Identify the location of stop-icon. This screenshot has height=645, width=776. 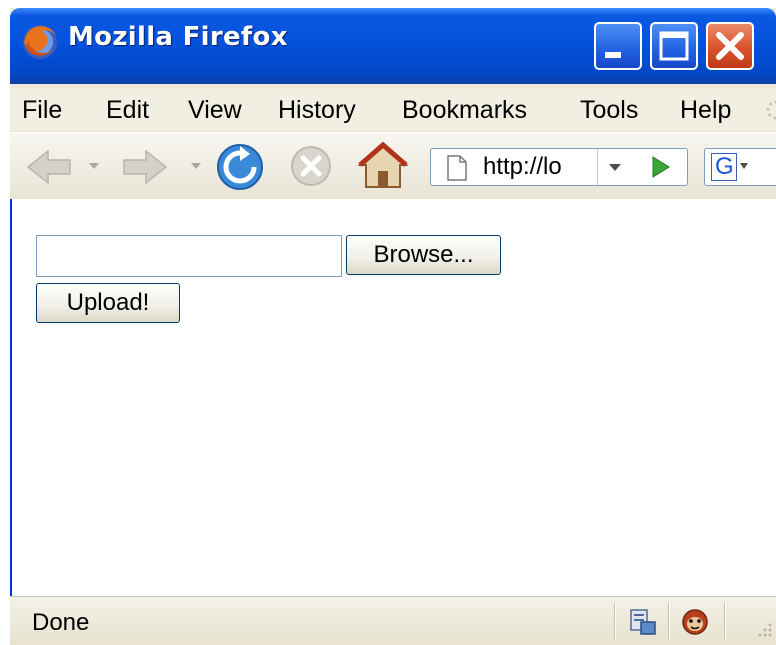
(311, 166).